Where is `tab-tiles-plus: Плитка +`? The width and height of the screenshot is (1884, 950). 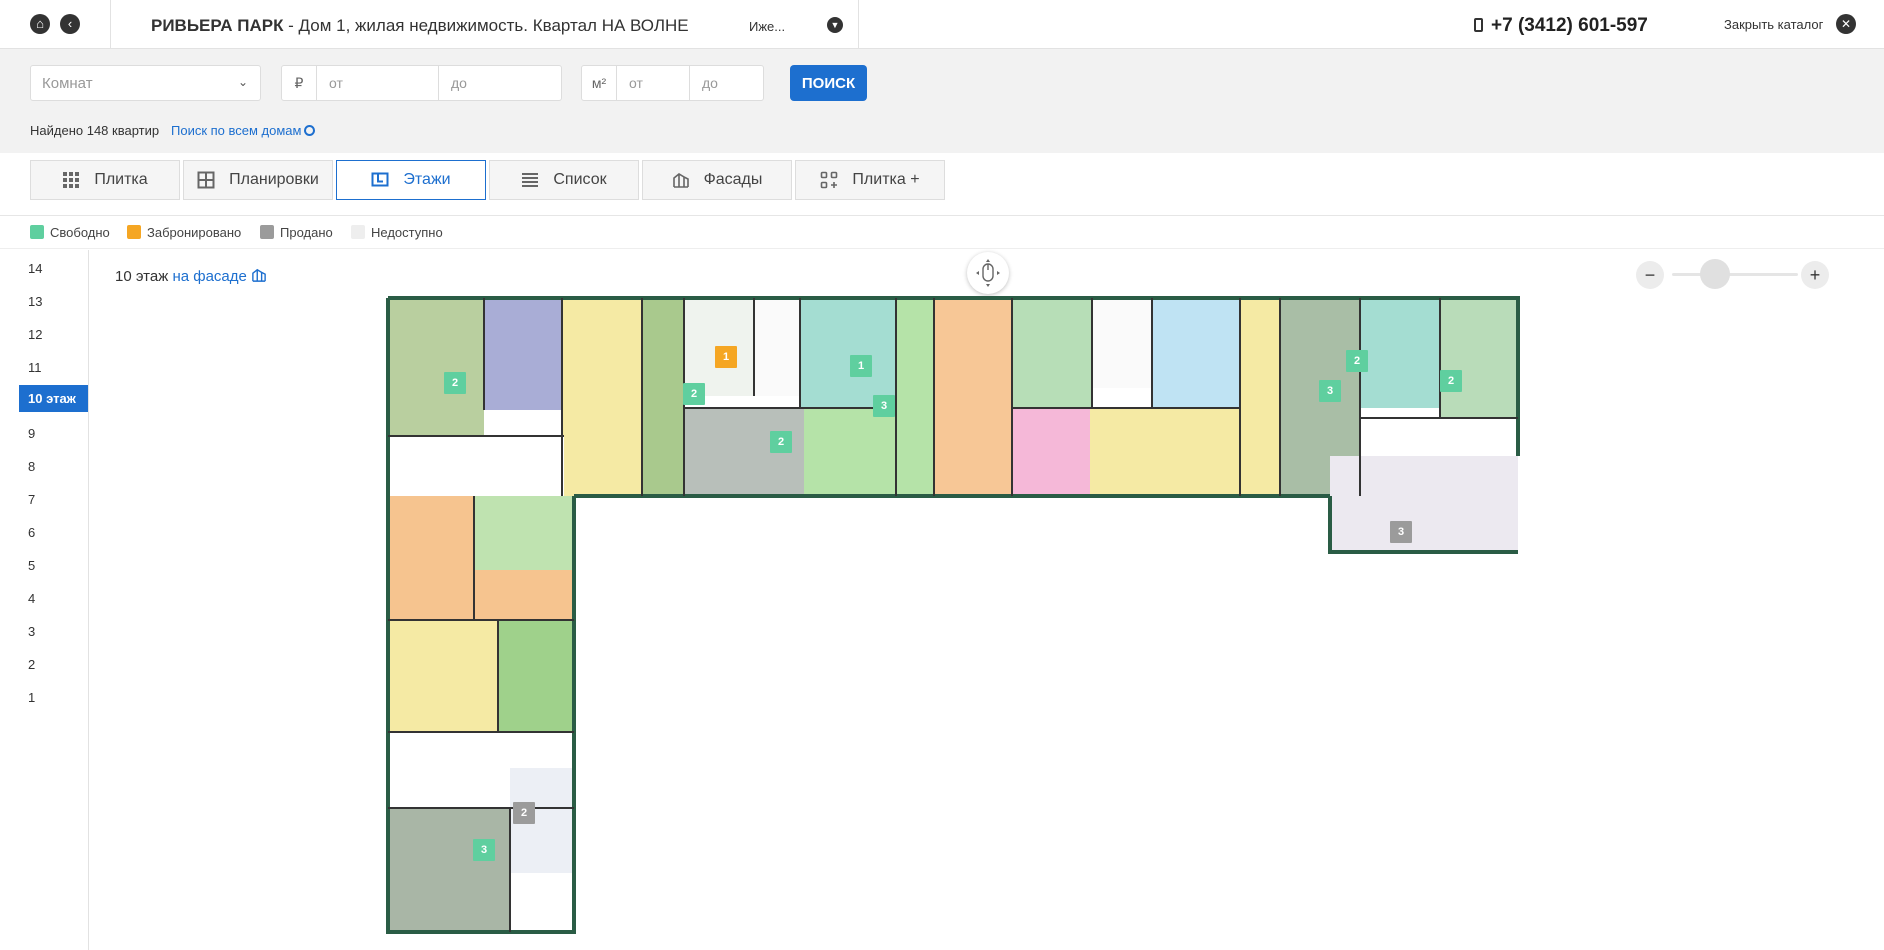 tab-tiles-plus: Плитка + is located at coordinates (870, 180).